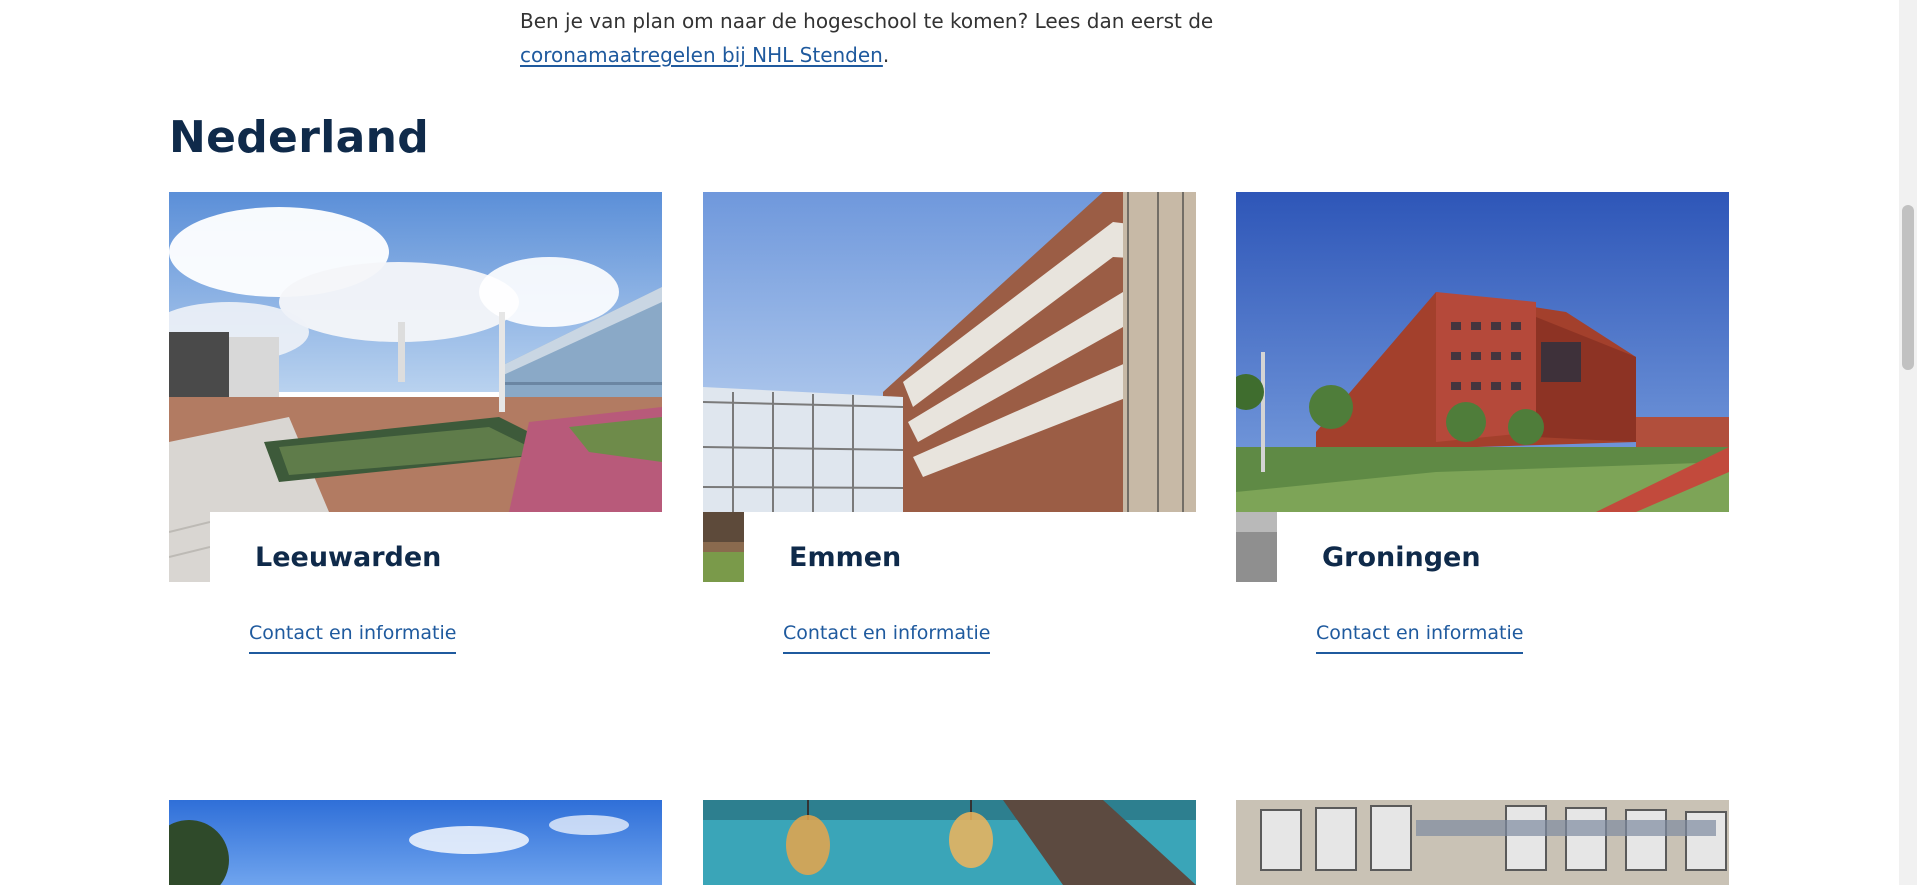 This screenshot has width=1917, height=885. I want to click on city-title: Groningen, so click(1401, 557).